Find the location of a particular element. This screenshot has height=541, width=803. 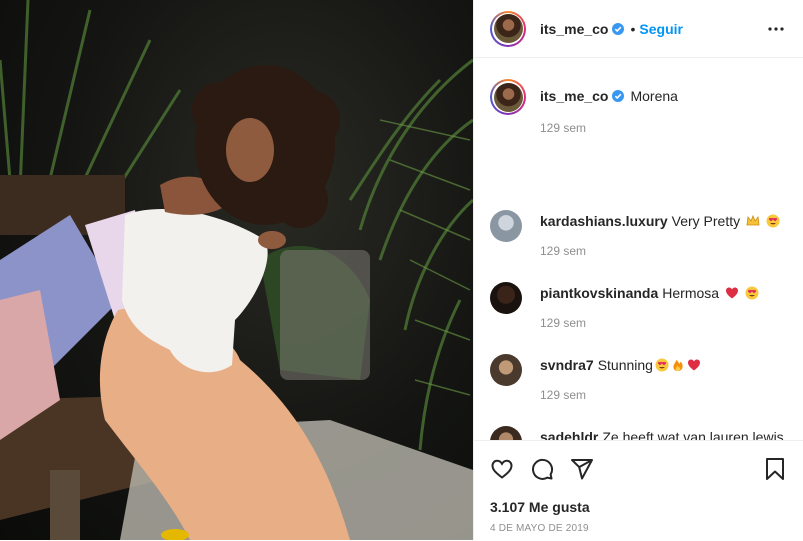

comment-item: sadehldr Ze heeft wat van lauren lewis is located at coordinates (637, 433).